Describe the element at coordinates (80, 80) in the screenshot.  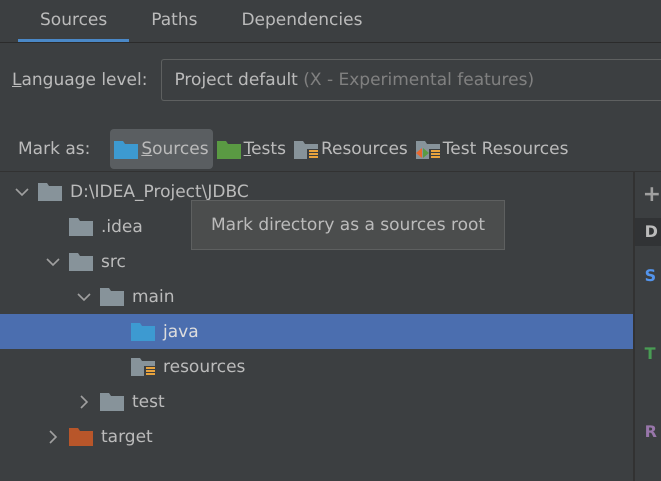
I see `field-label: Language level:` at that location.